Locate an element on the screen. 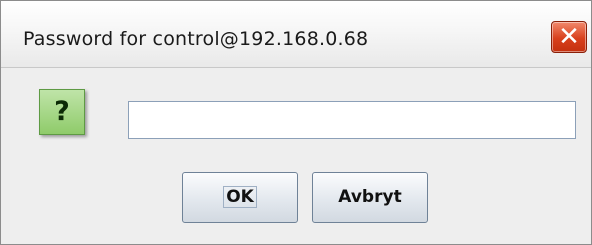  cancel-button: Avbryt is located at coordinates (370, 197).